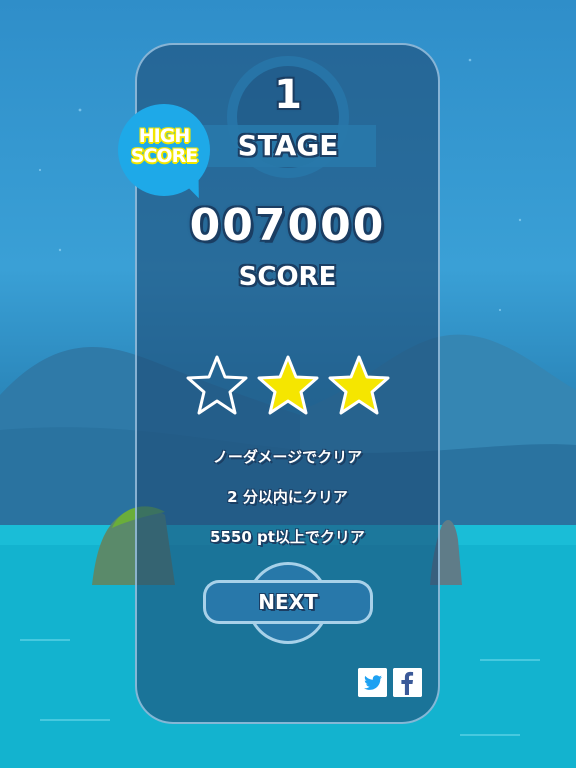 The width and height of the screenshot is (576, 768). I want to click on twitter-icon, so click(372, 682).